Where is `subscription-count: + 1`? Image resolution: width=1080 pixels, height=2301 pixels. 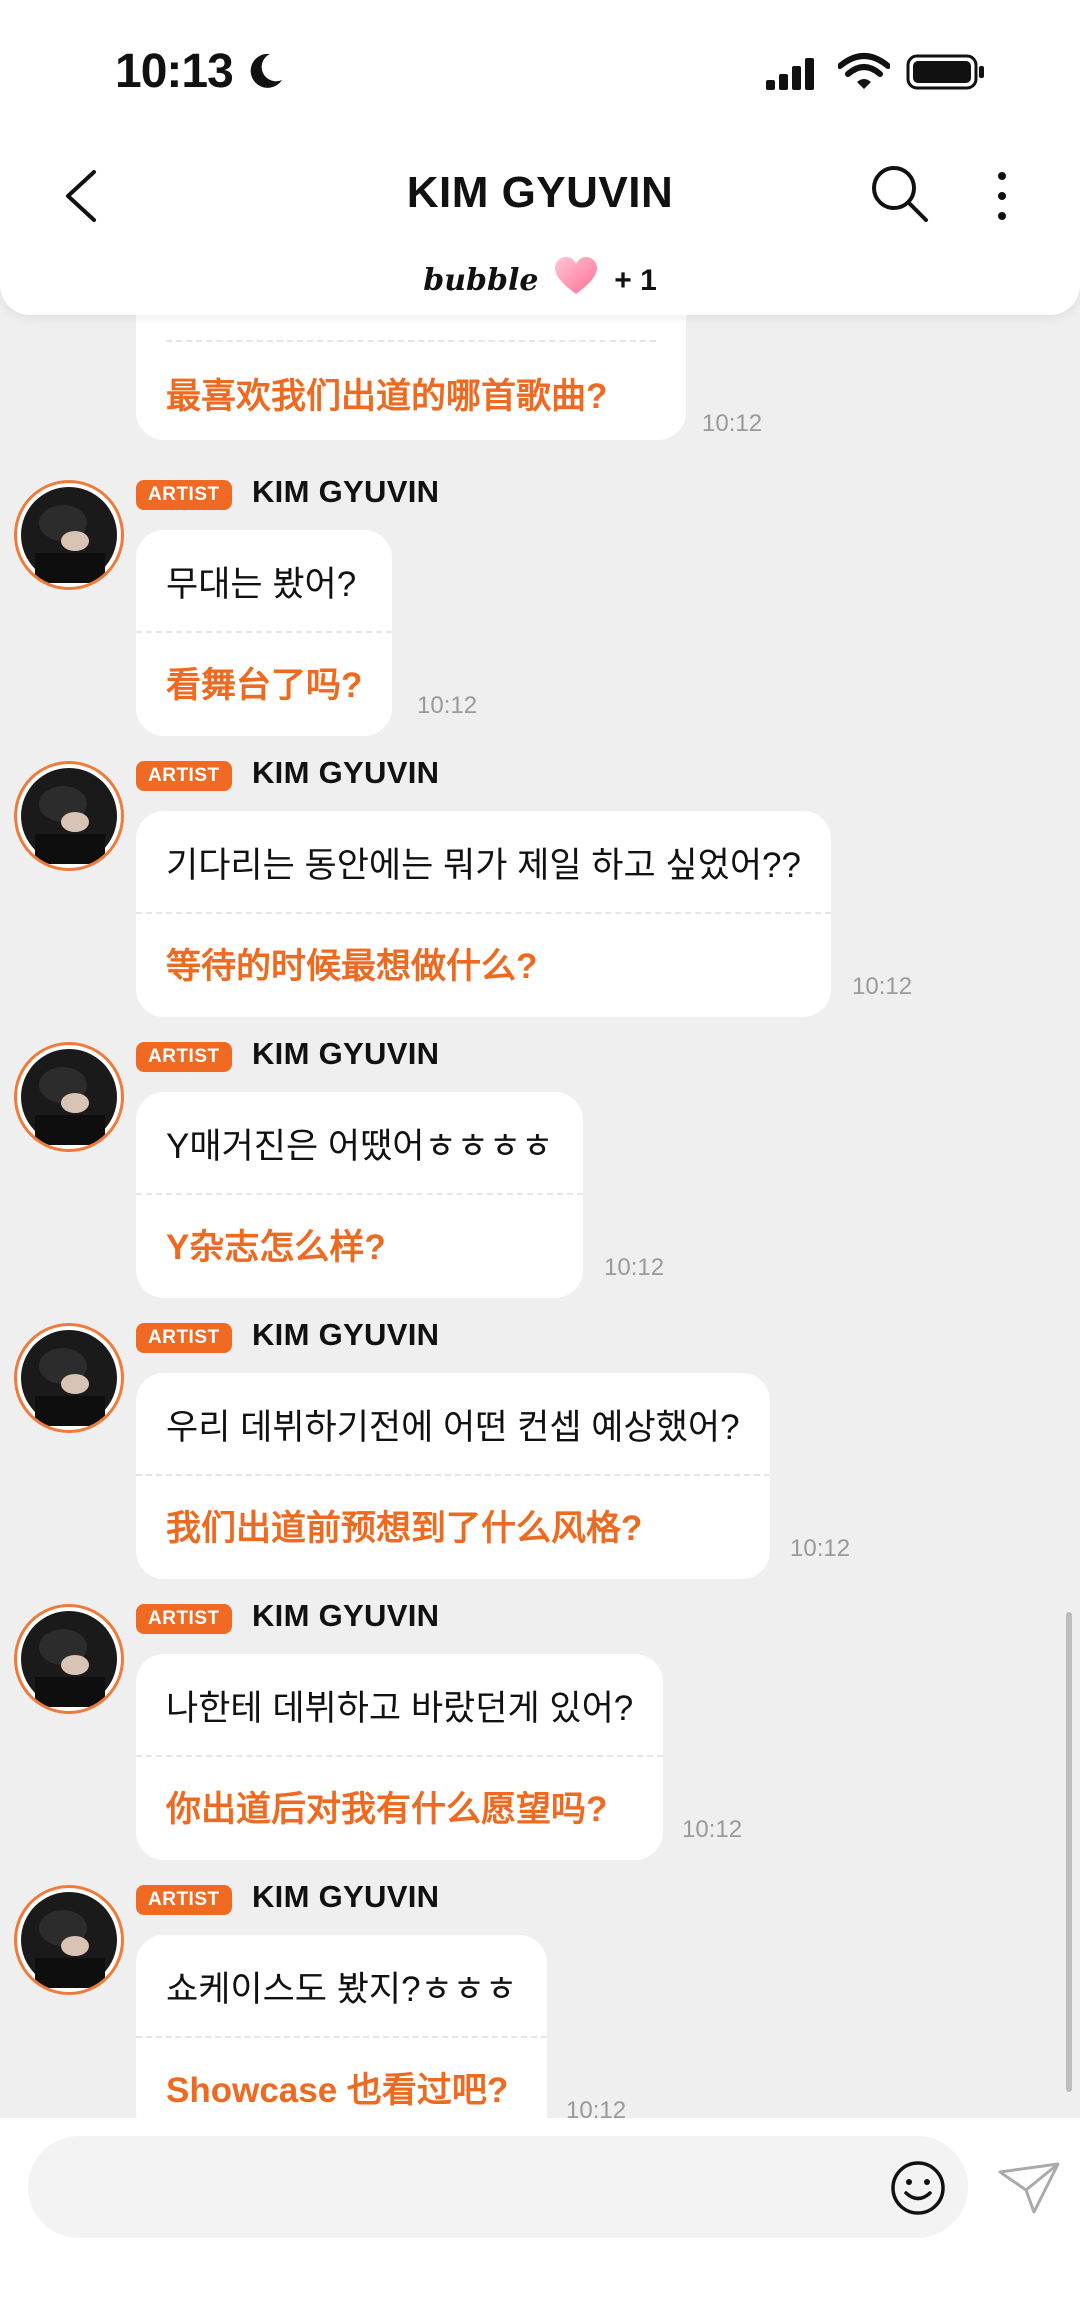 subscription-count: + 1 is located at coordinates (635, 280).